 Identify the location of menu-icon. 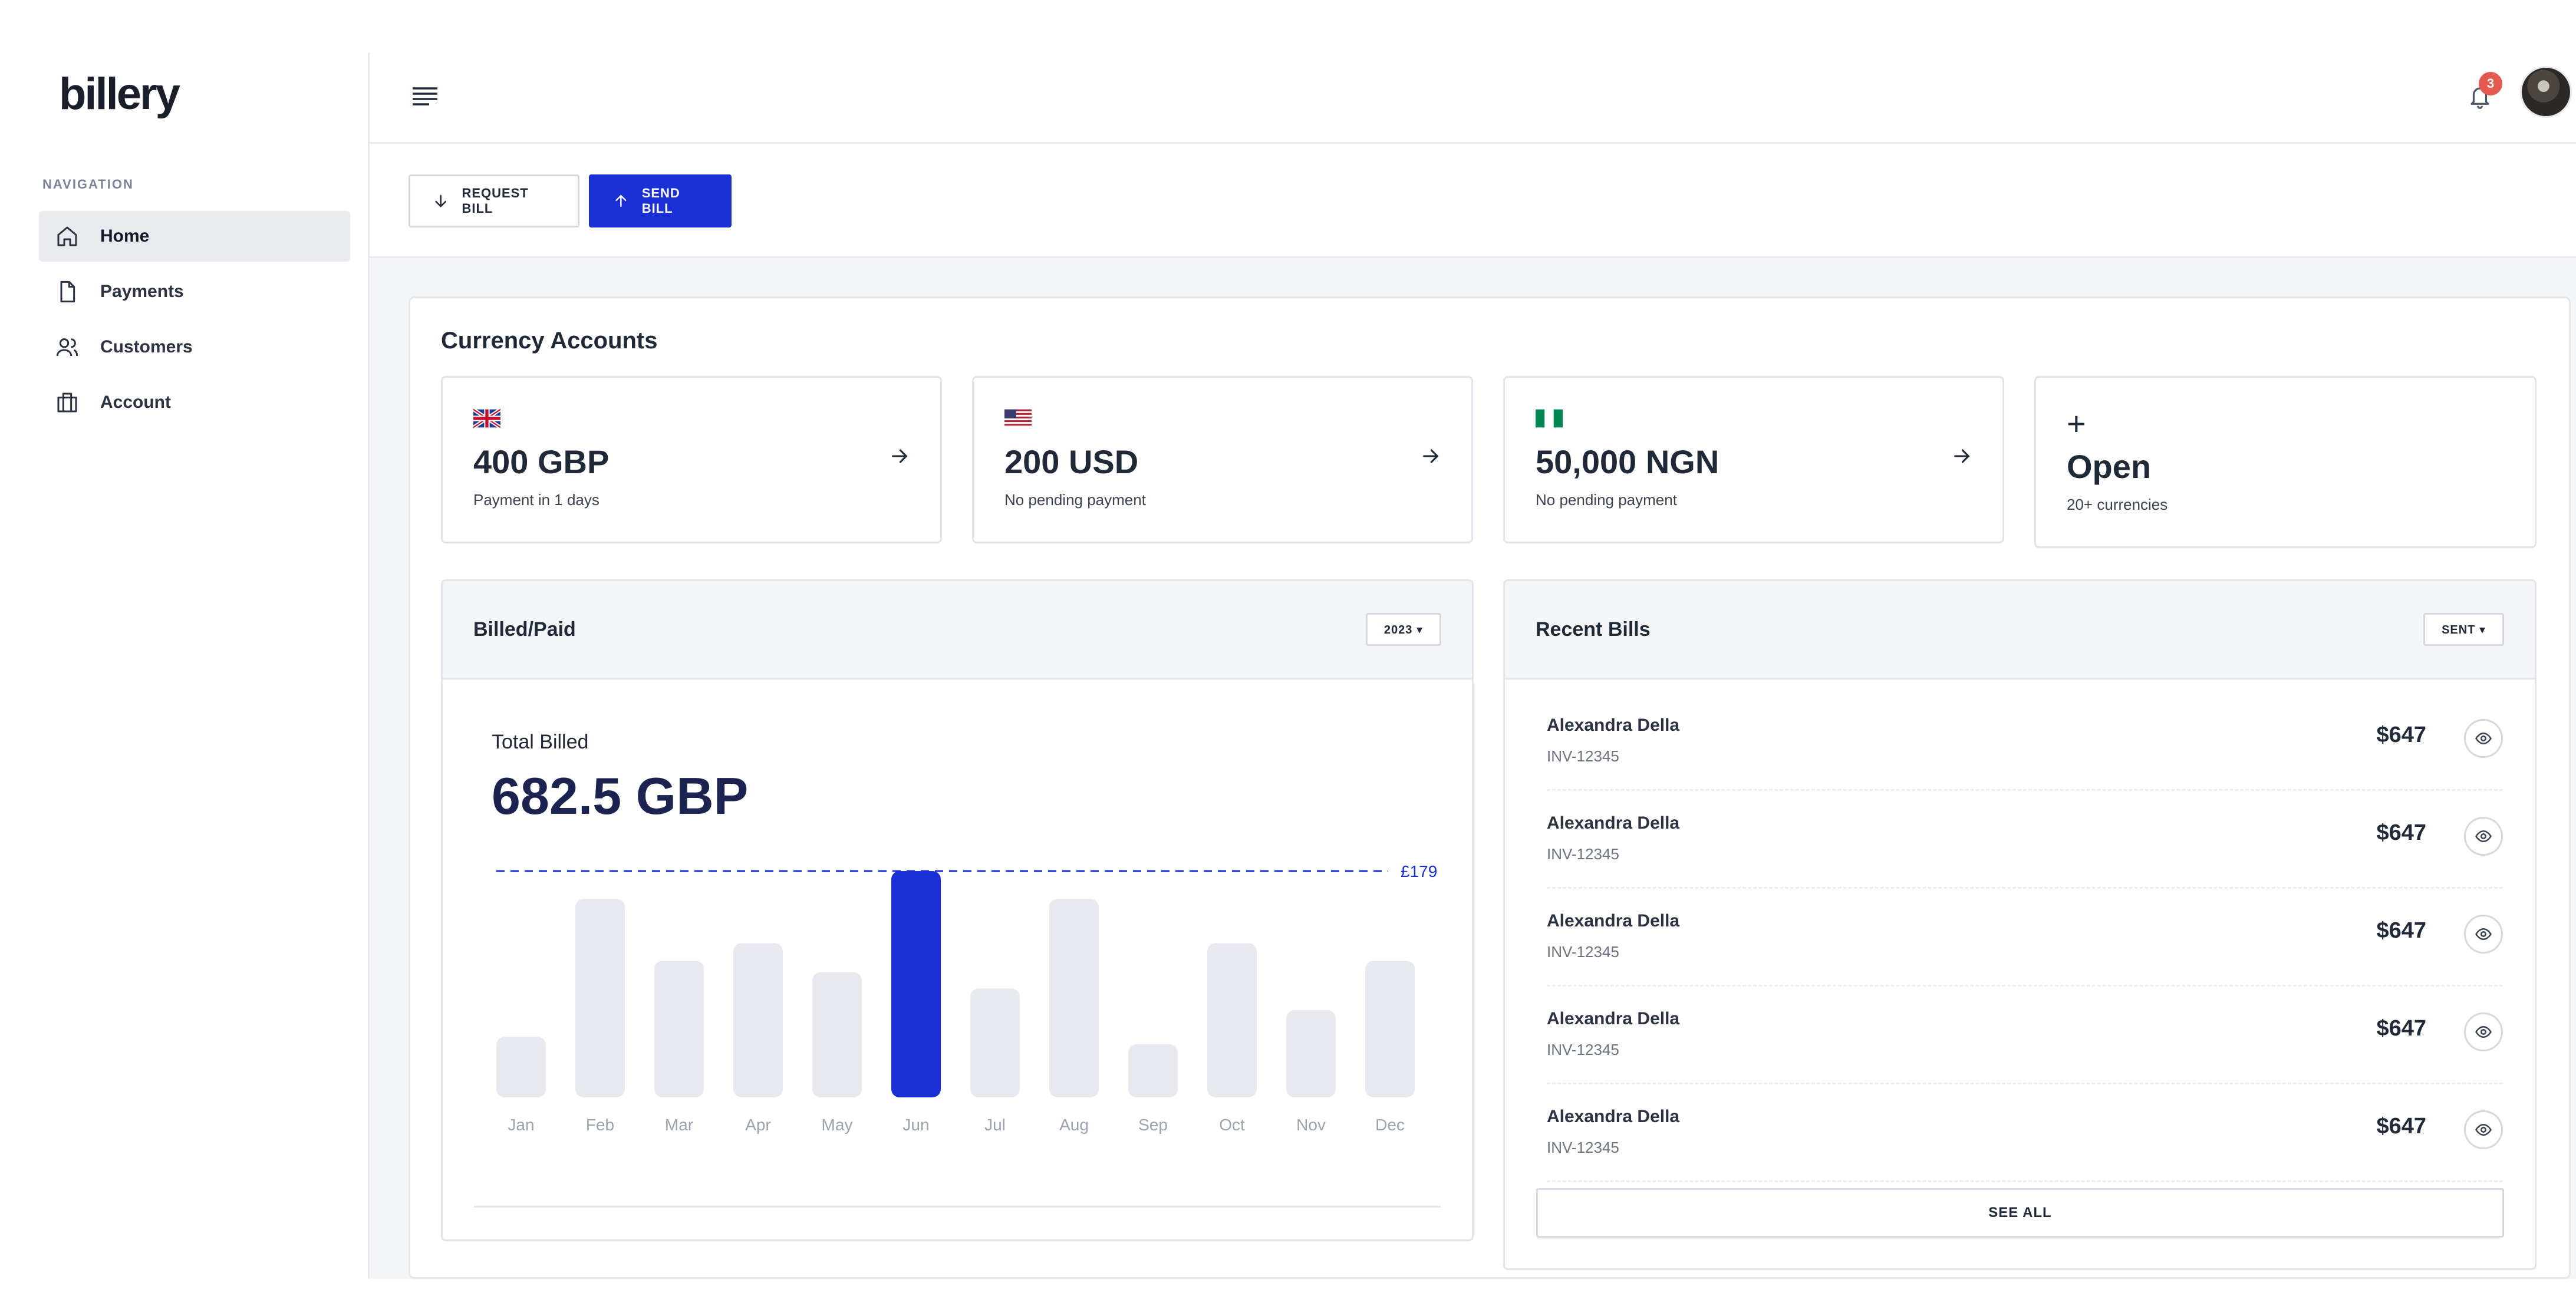
(425, 96).